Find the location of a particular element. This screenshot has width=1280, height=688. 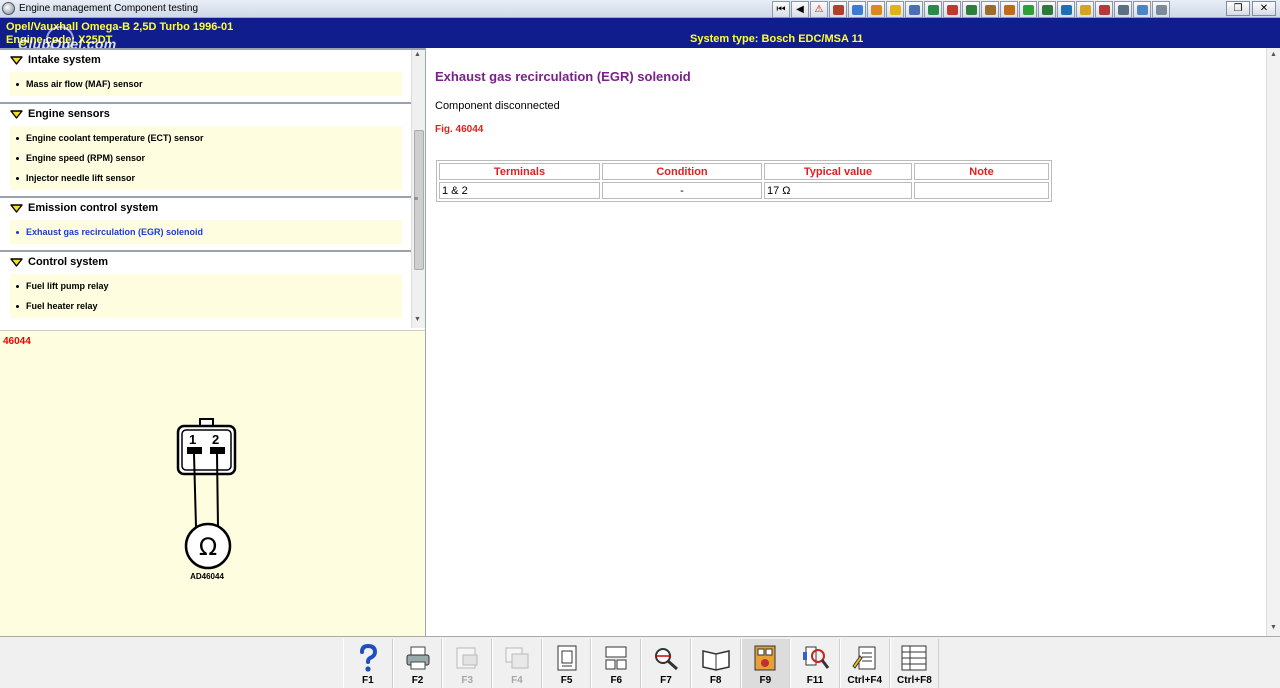

first-icon: ⏮ is located at coordinates (781, 9).